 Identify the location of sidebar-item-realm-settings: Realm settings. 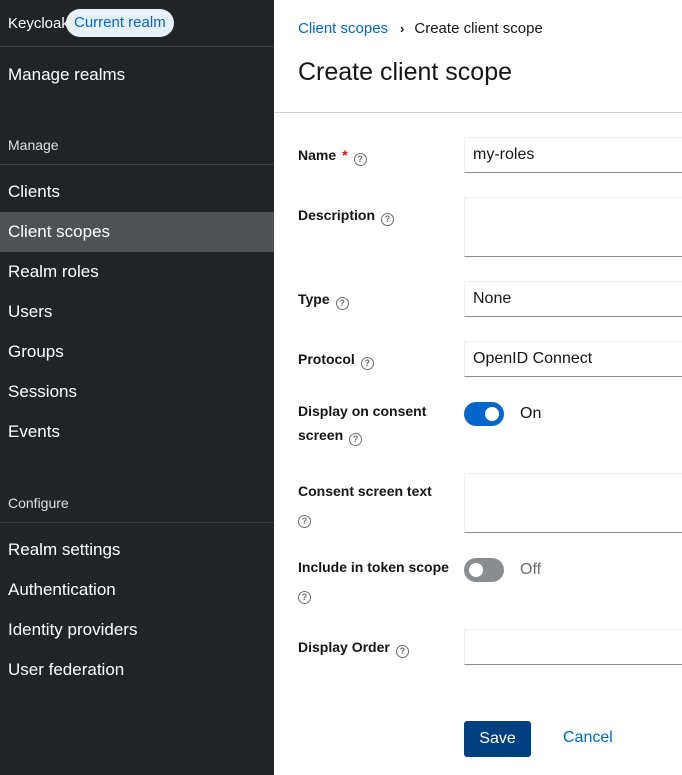
(137, 550).